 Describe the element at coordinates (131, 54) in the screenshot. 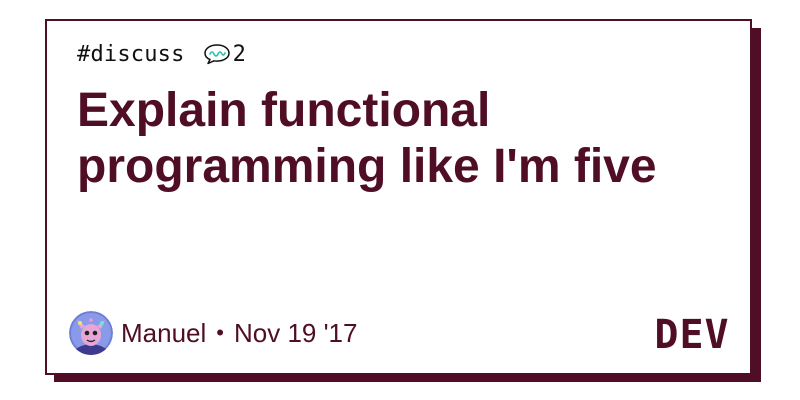

I see `post-tag: #discuss` at that location.